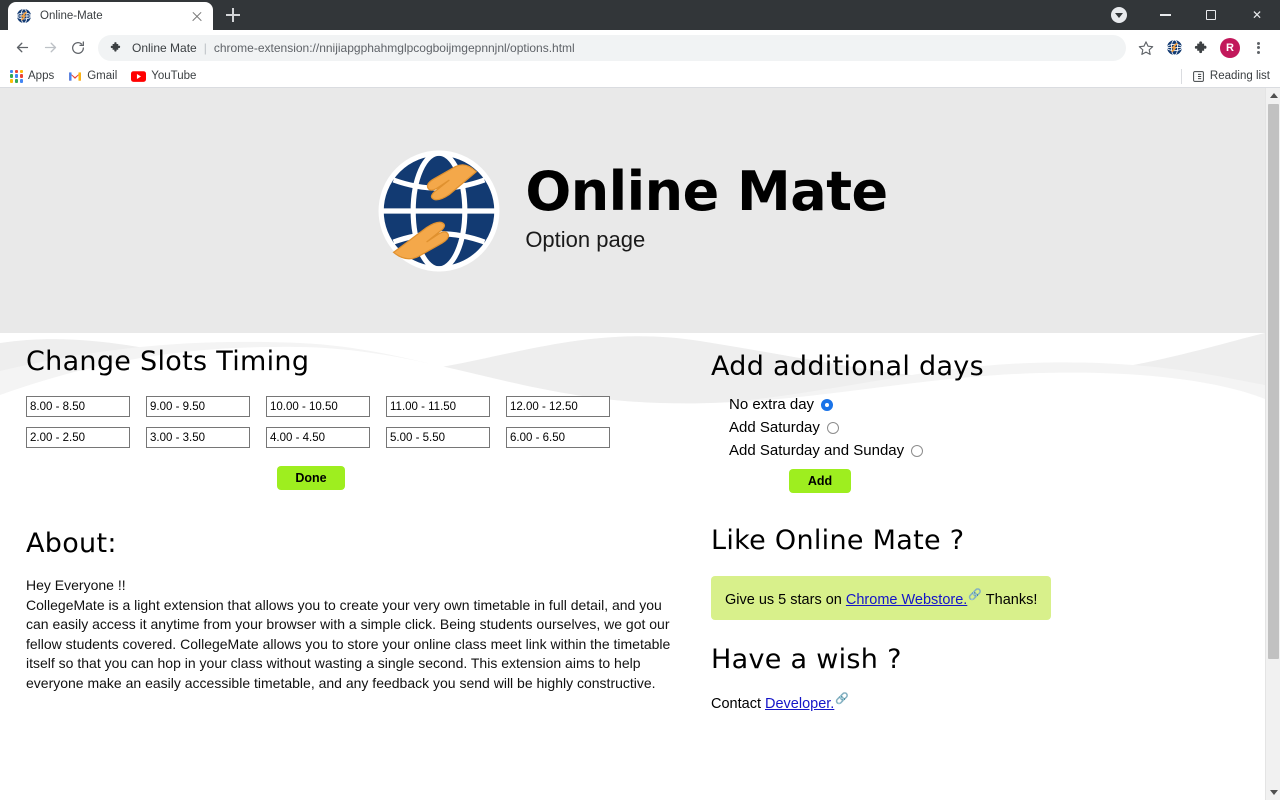  I want to click on rate-text-after: Thanks!, so click(1010, 599).